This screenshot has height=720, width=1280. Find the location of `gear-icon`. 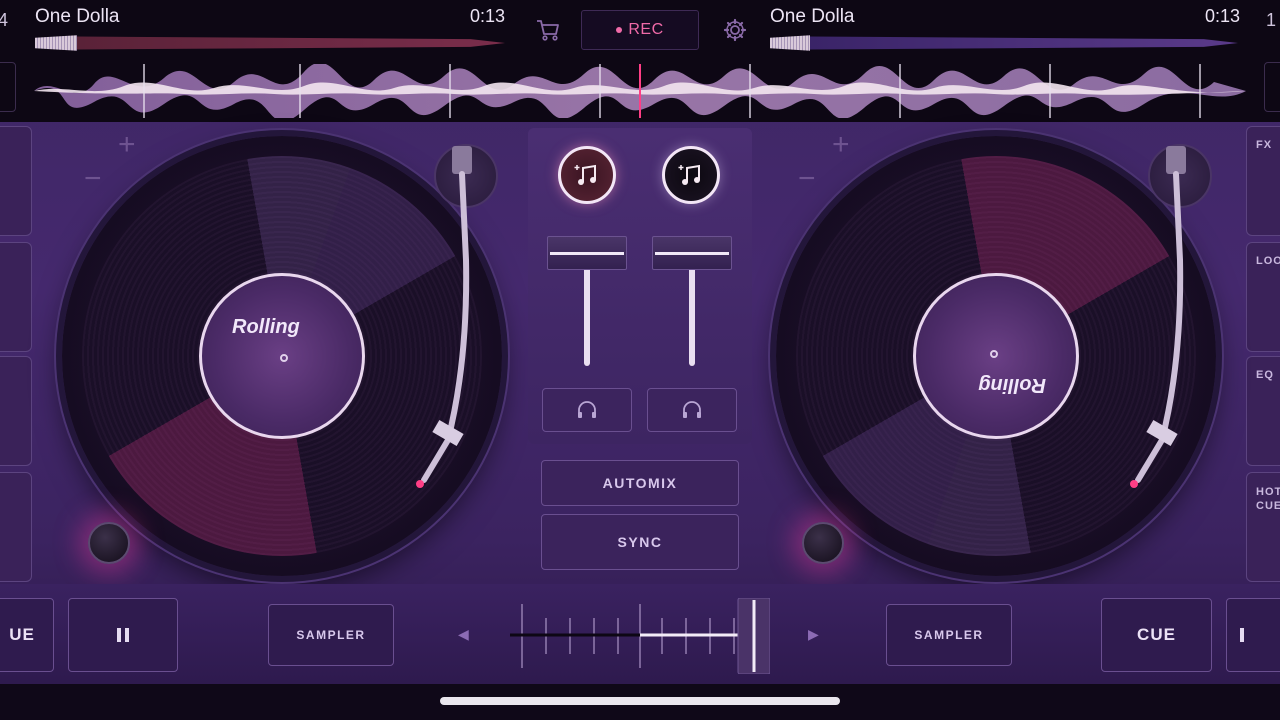

gear-icon is located at coordinates (735, 30).